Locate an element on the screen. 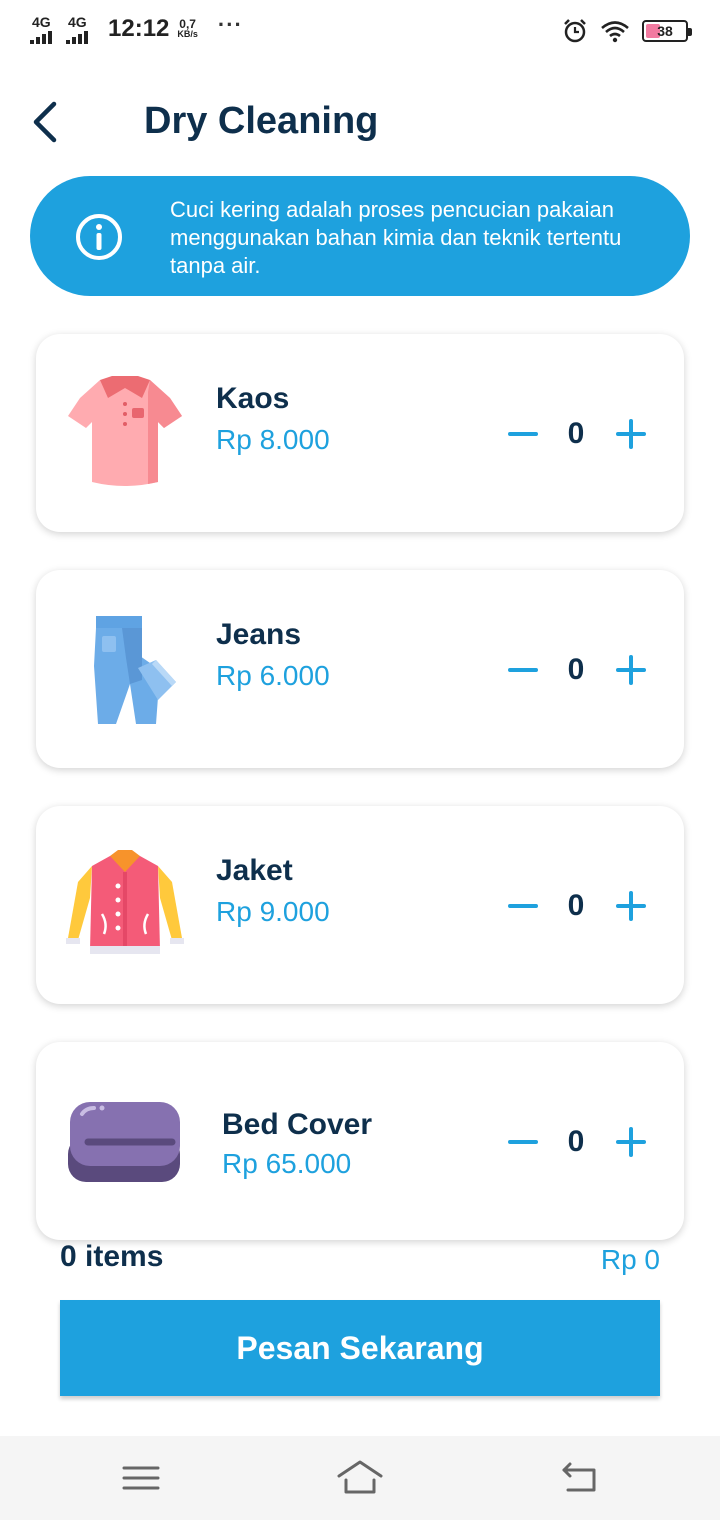  home-button is located at coordinates (360, 1478).